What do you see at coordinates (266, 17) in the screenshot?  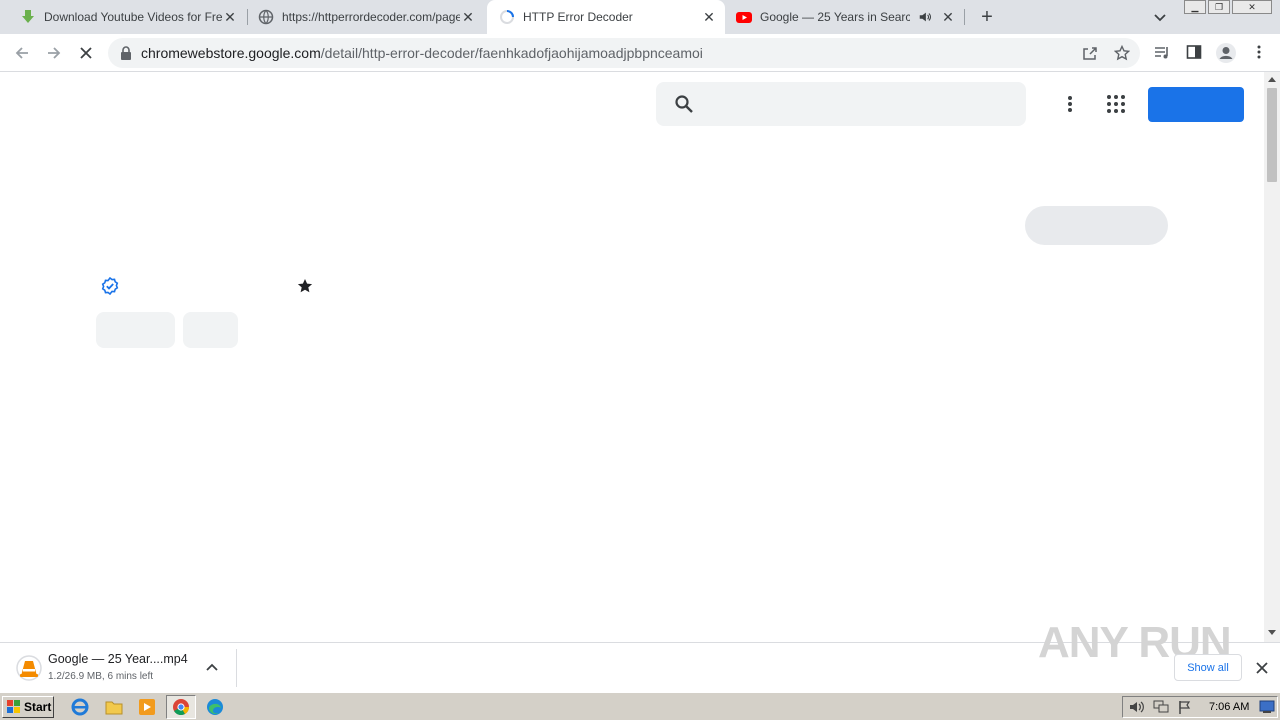 I see `globe-icon` at bounding box center [266, 17].